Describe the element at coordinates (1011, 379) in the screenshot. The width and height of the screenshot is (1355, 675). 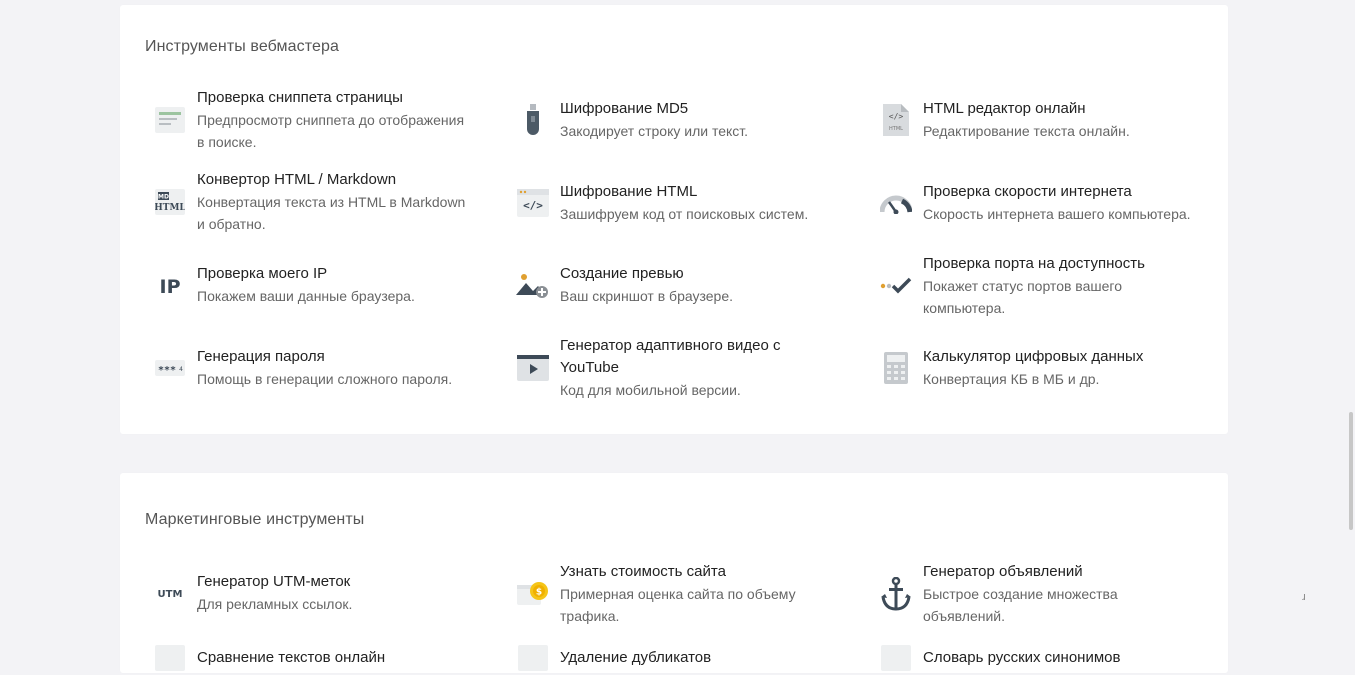
I see `tool-desc: Конвертация КБ в МБ и др.` at that location.